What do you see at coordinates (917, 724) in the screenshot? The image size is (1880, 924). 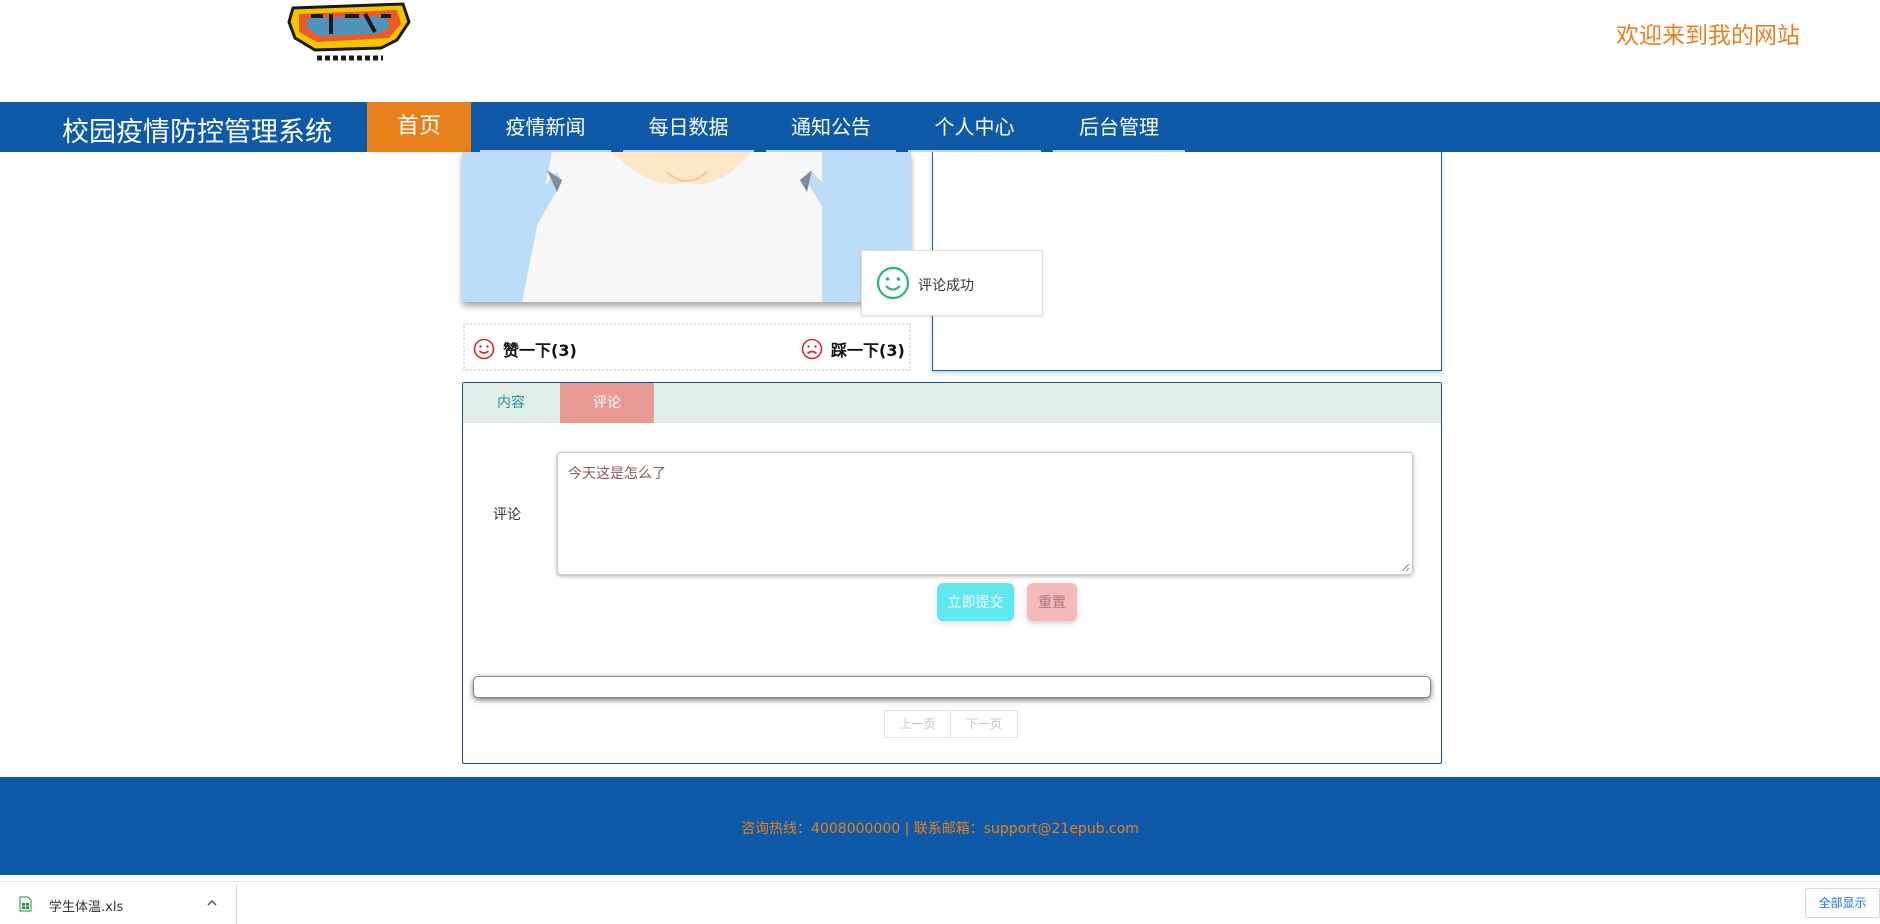 I see `prev-page-button: 上一页` at bounding box center [917, 724].